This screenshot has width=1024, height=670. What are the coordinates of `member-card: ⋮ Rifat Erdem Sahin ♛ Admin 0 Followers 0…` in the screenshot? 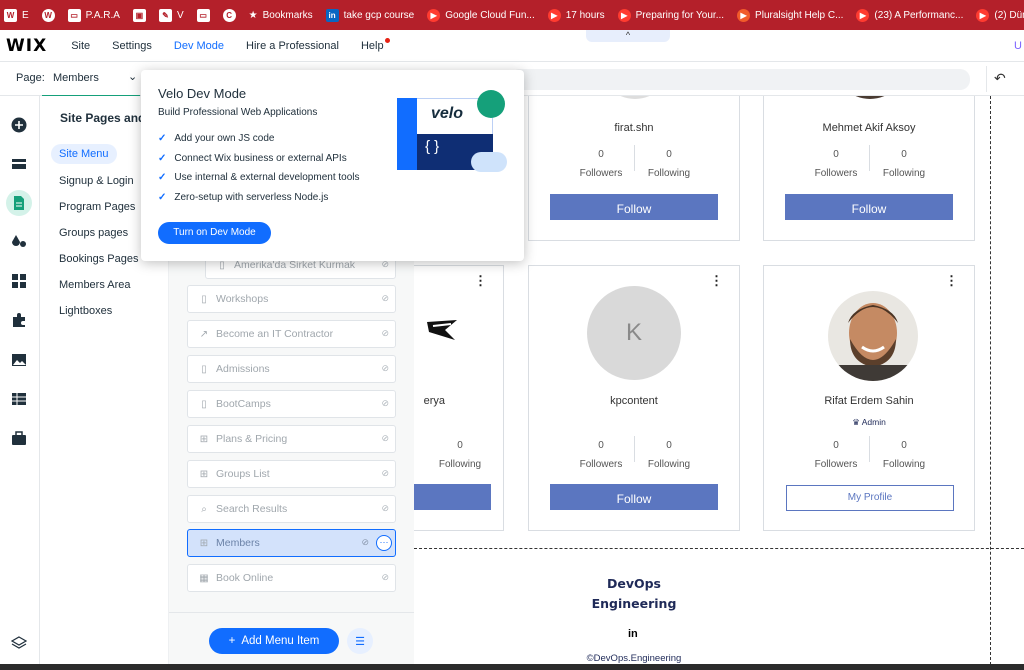 It's located at (869, 398).